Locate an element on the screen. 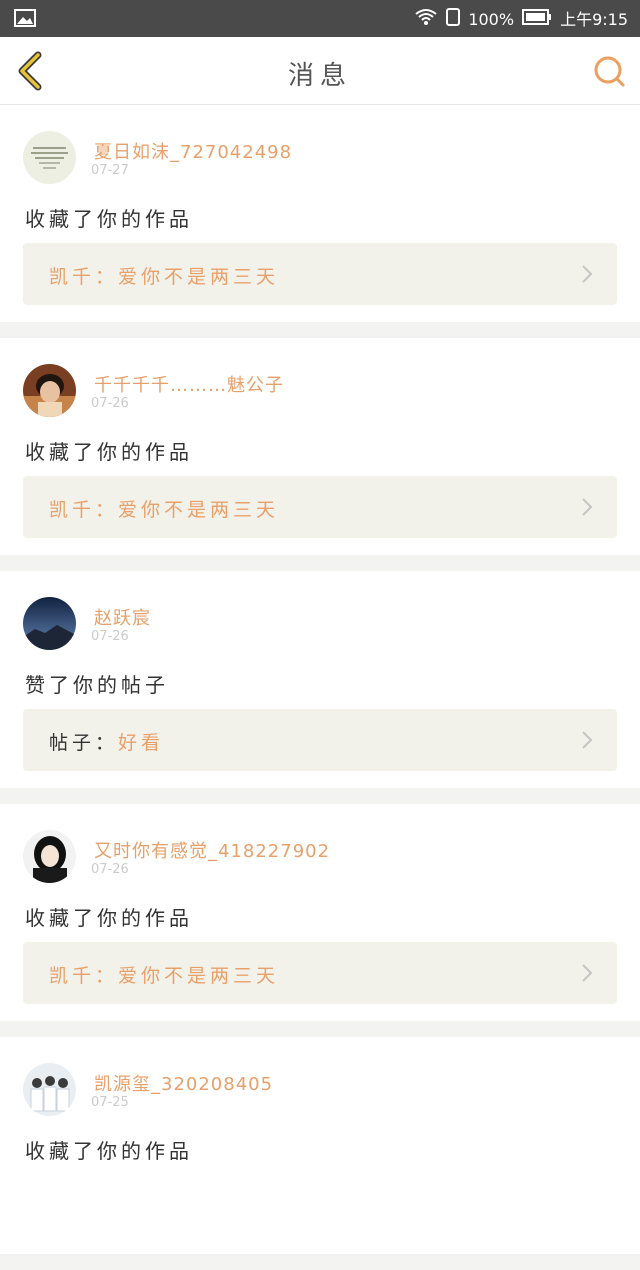  search-icon is located at coordinates (609, 71).